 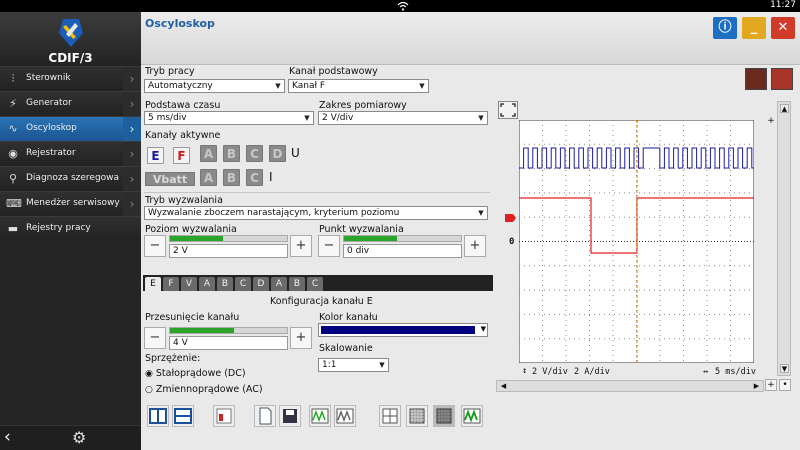 What do you see at coordinates (783, 28) in the screenshot?
I see `close-button: ✕` at bounding box center [783, 28].